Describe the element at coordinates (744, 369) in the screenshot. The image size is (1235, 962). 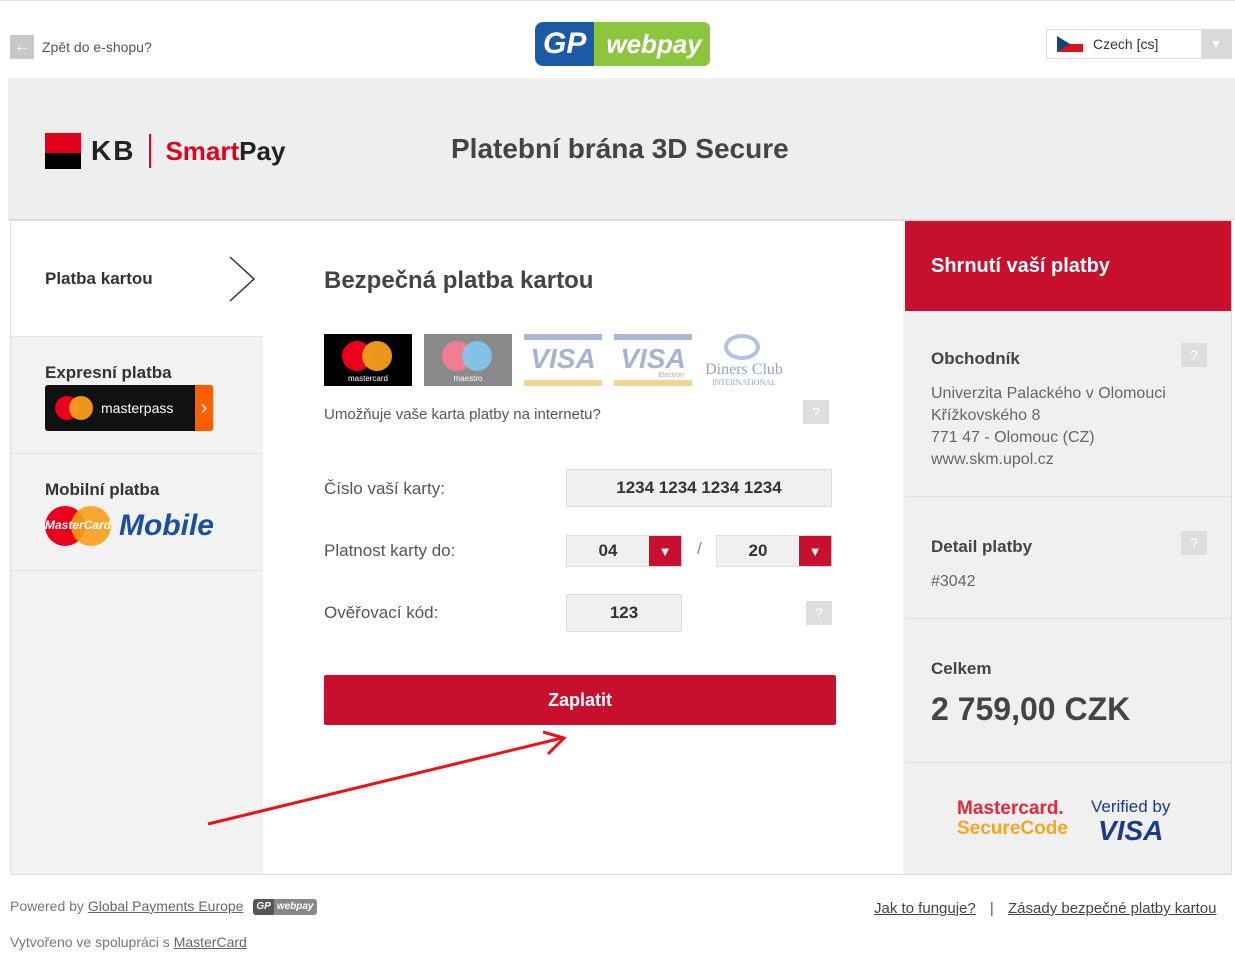
I see `diners-logo-text: Diners Club` at that location.